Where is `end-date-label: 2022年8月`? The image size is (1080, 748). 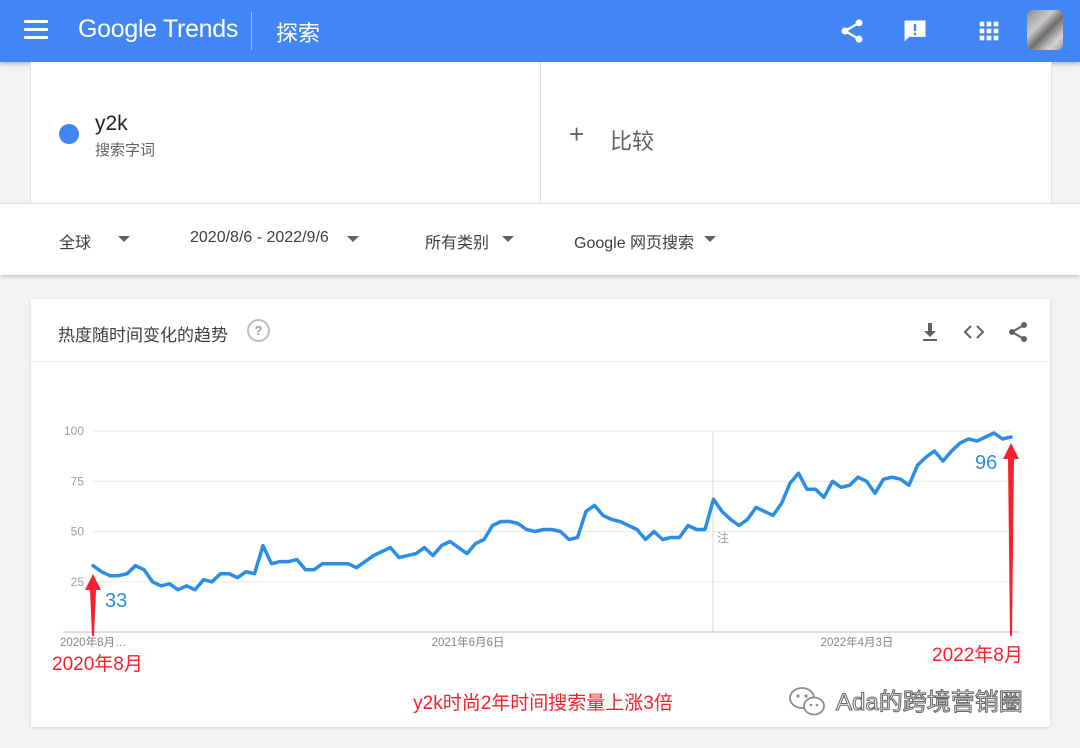 end-date-label: 2022年8月 is located at coordinates (977, 655).